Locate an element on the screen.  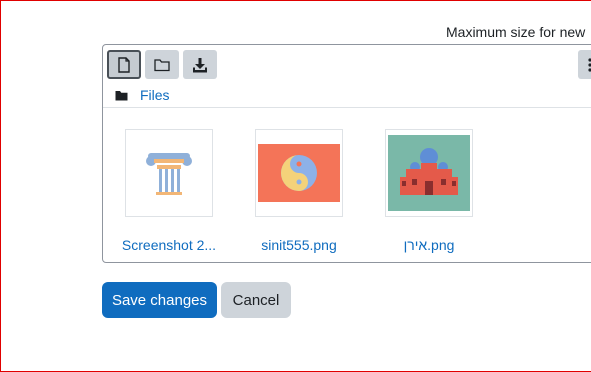
add-file-button is located at coordinates (124, 64).